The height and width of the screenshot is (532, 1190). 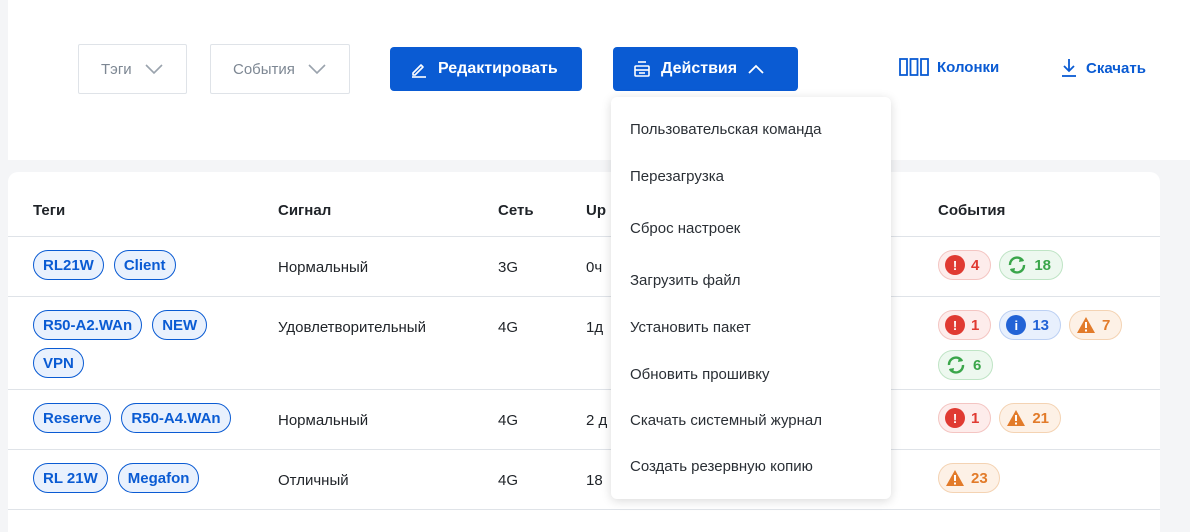 I want to click on pencil-icon, so click(x=419, y=71).